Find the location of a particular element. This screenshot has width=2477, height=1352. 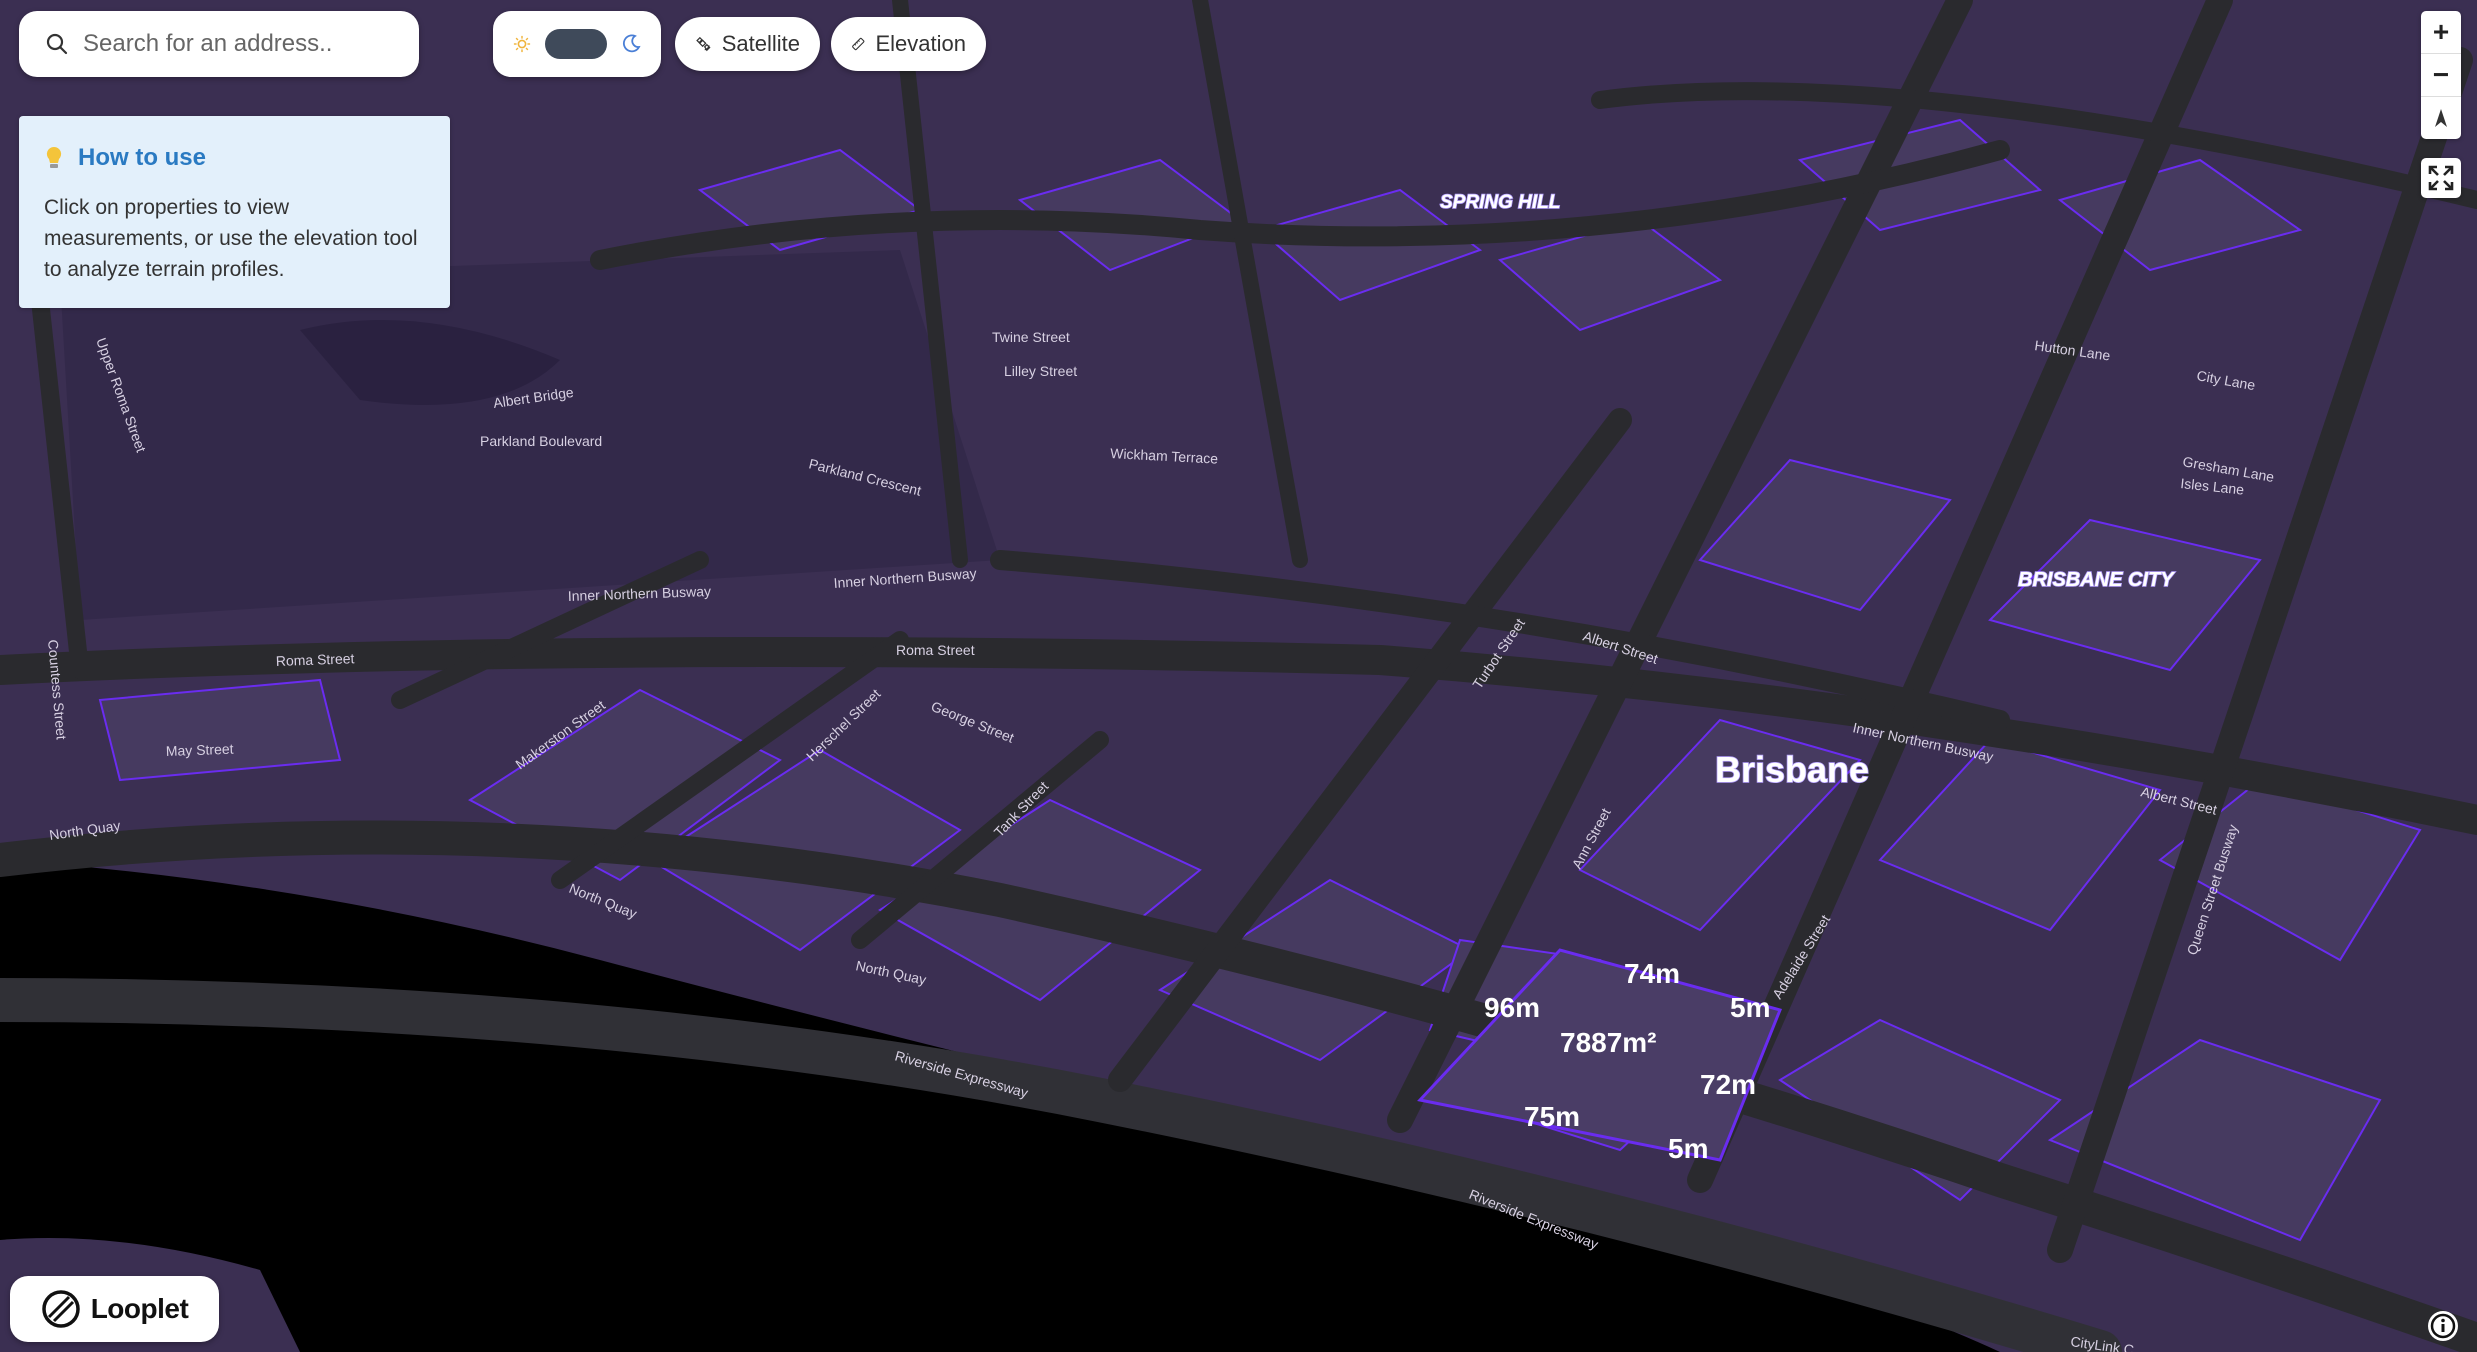

city-label-brisbane: Brisbane is located at coordinates (1792, 769).